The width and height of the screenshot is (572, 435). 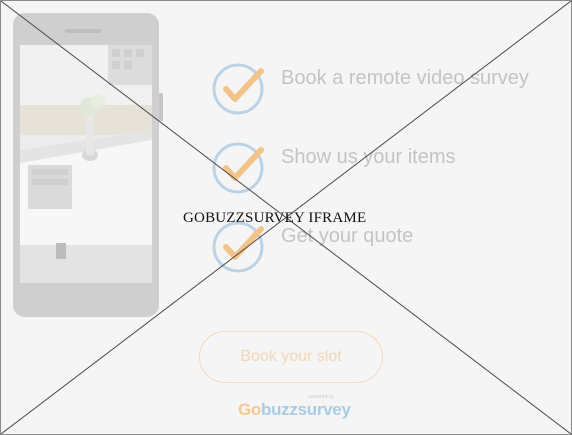 I want to click on brand-wordmark: Gobuzzsurvey, so click(x=294, y=410).